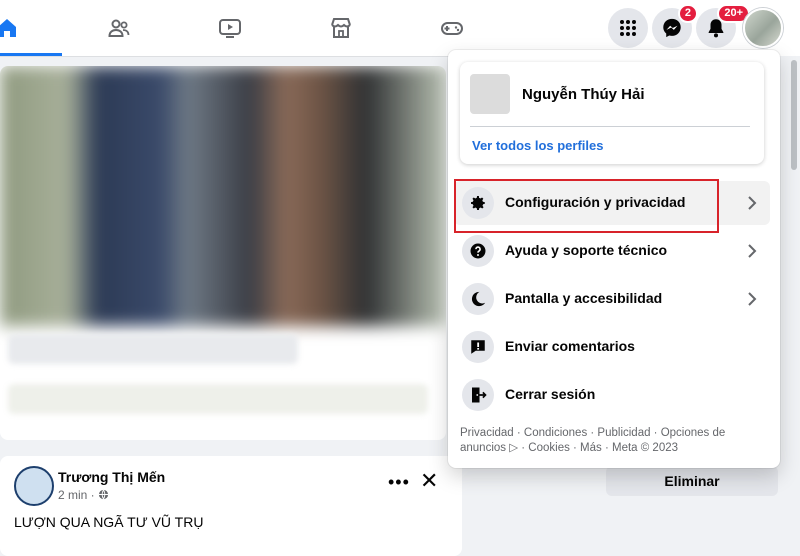 The image size is (800, 556). Describe the element at coordinates (478, 251) in the screenshot. I see `question-icon` at that location.